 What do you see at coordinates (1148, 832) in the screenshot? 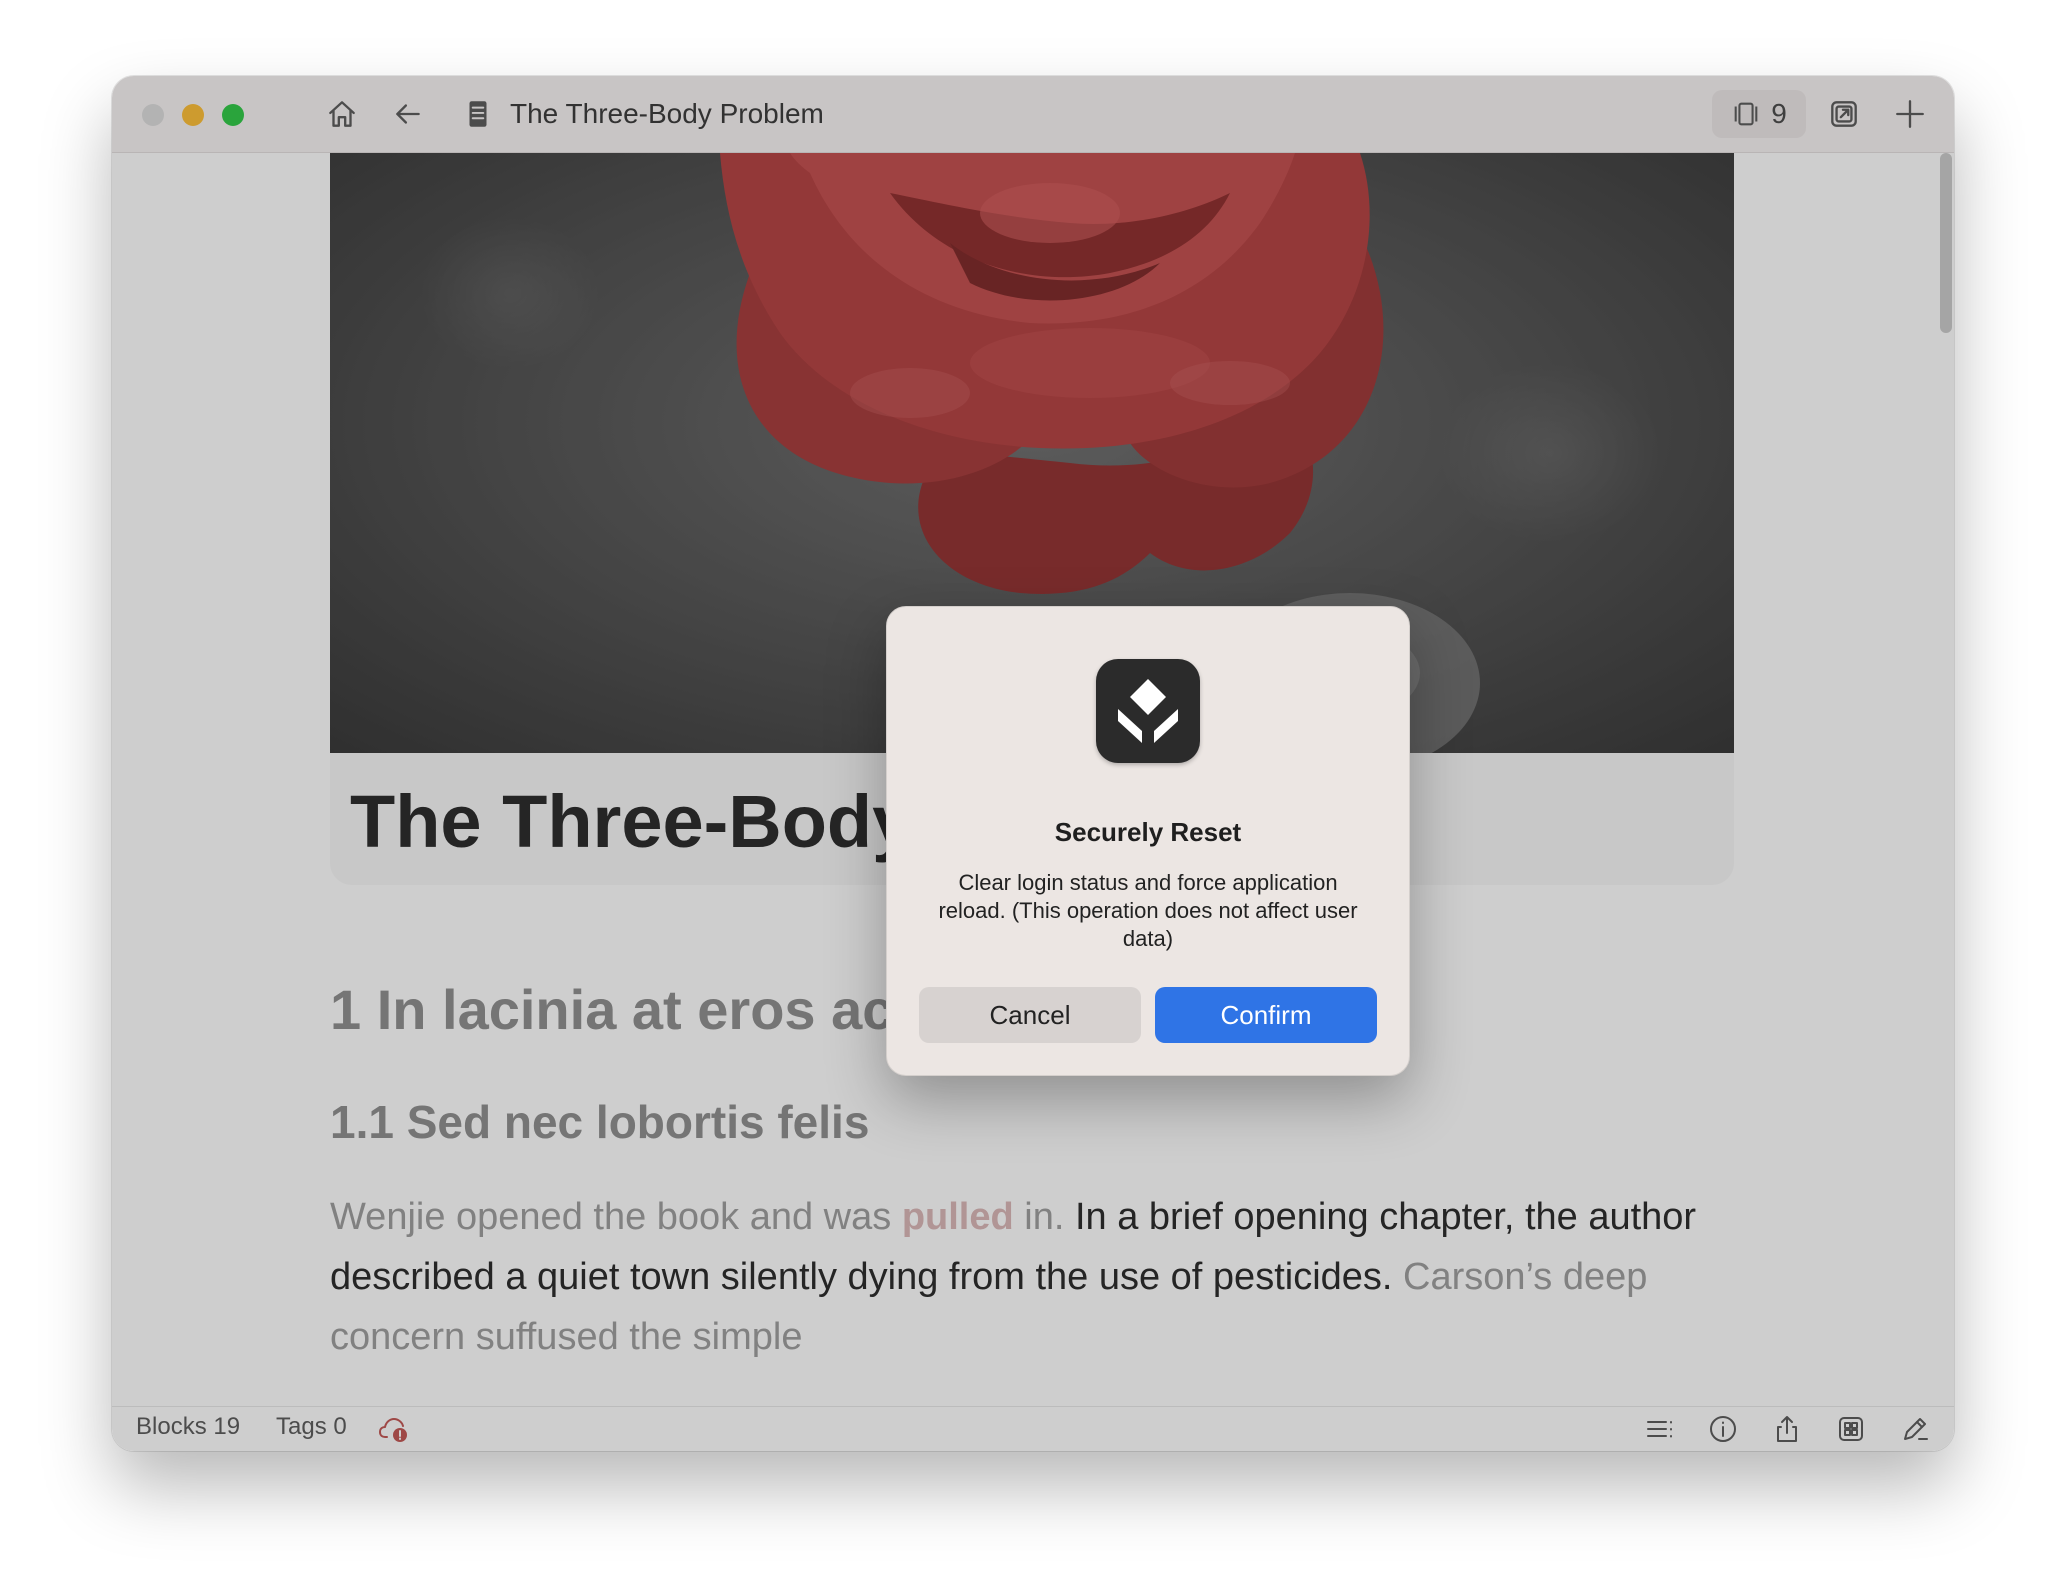
I see `dialog-title: Securely Reset` at bounding box center [1148, 832].